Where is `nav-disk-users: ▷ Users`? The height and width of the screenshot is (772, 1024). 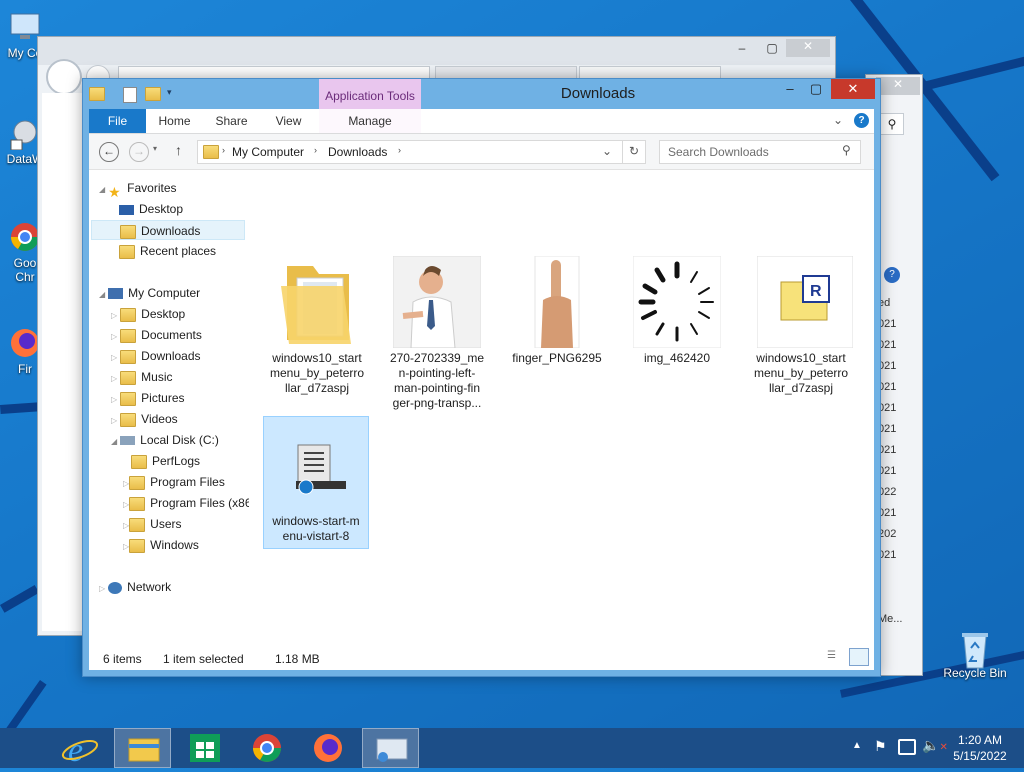
nav-disk-users: ▷ Users is located at coordinates (152, 524).